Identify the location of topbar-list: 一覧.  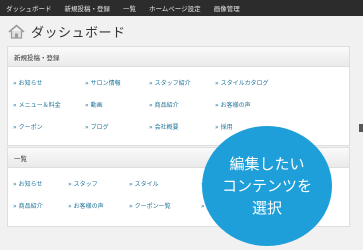
(129, 8).